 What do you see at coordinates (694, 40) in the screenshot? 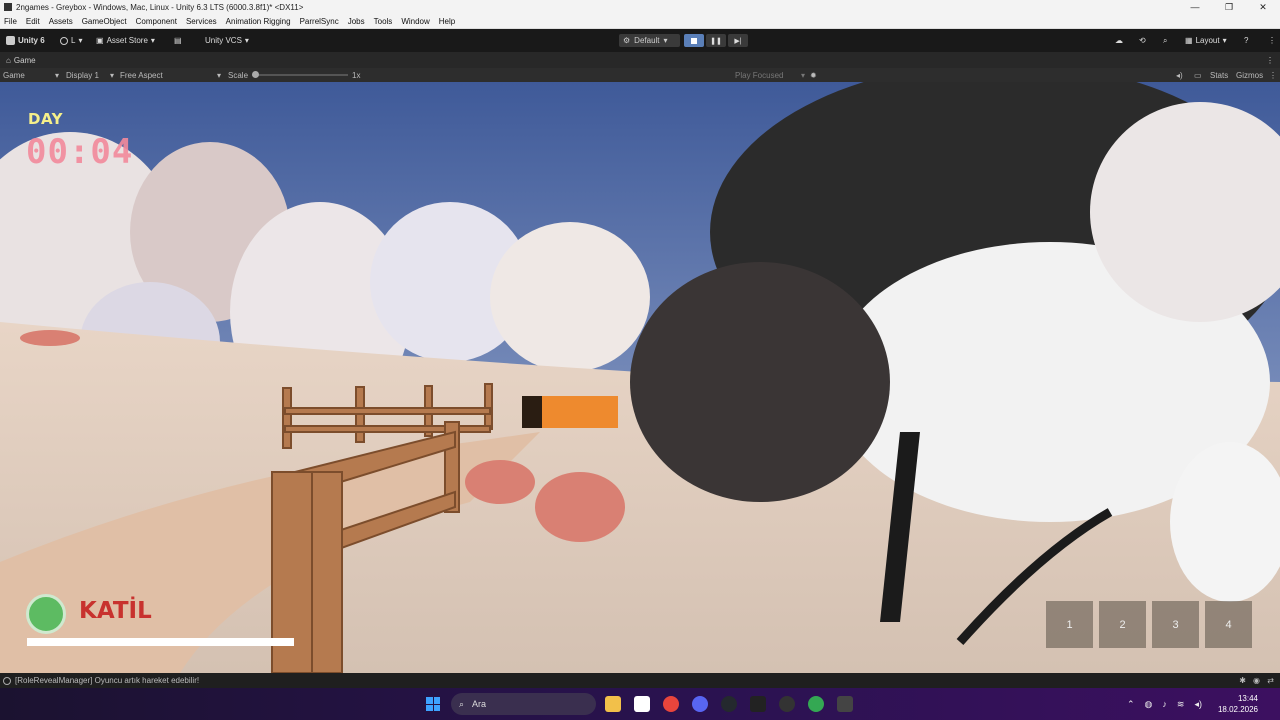
I see `play-button` at bounding box center [694, 40].